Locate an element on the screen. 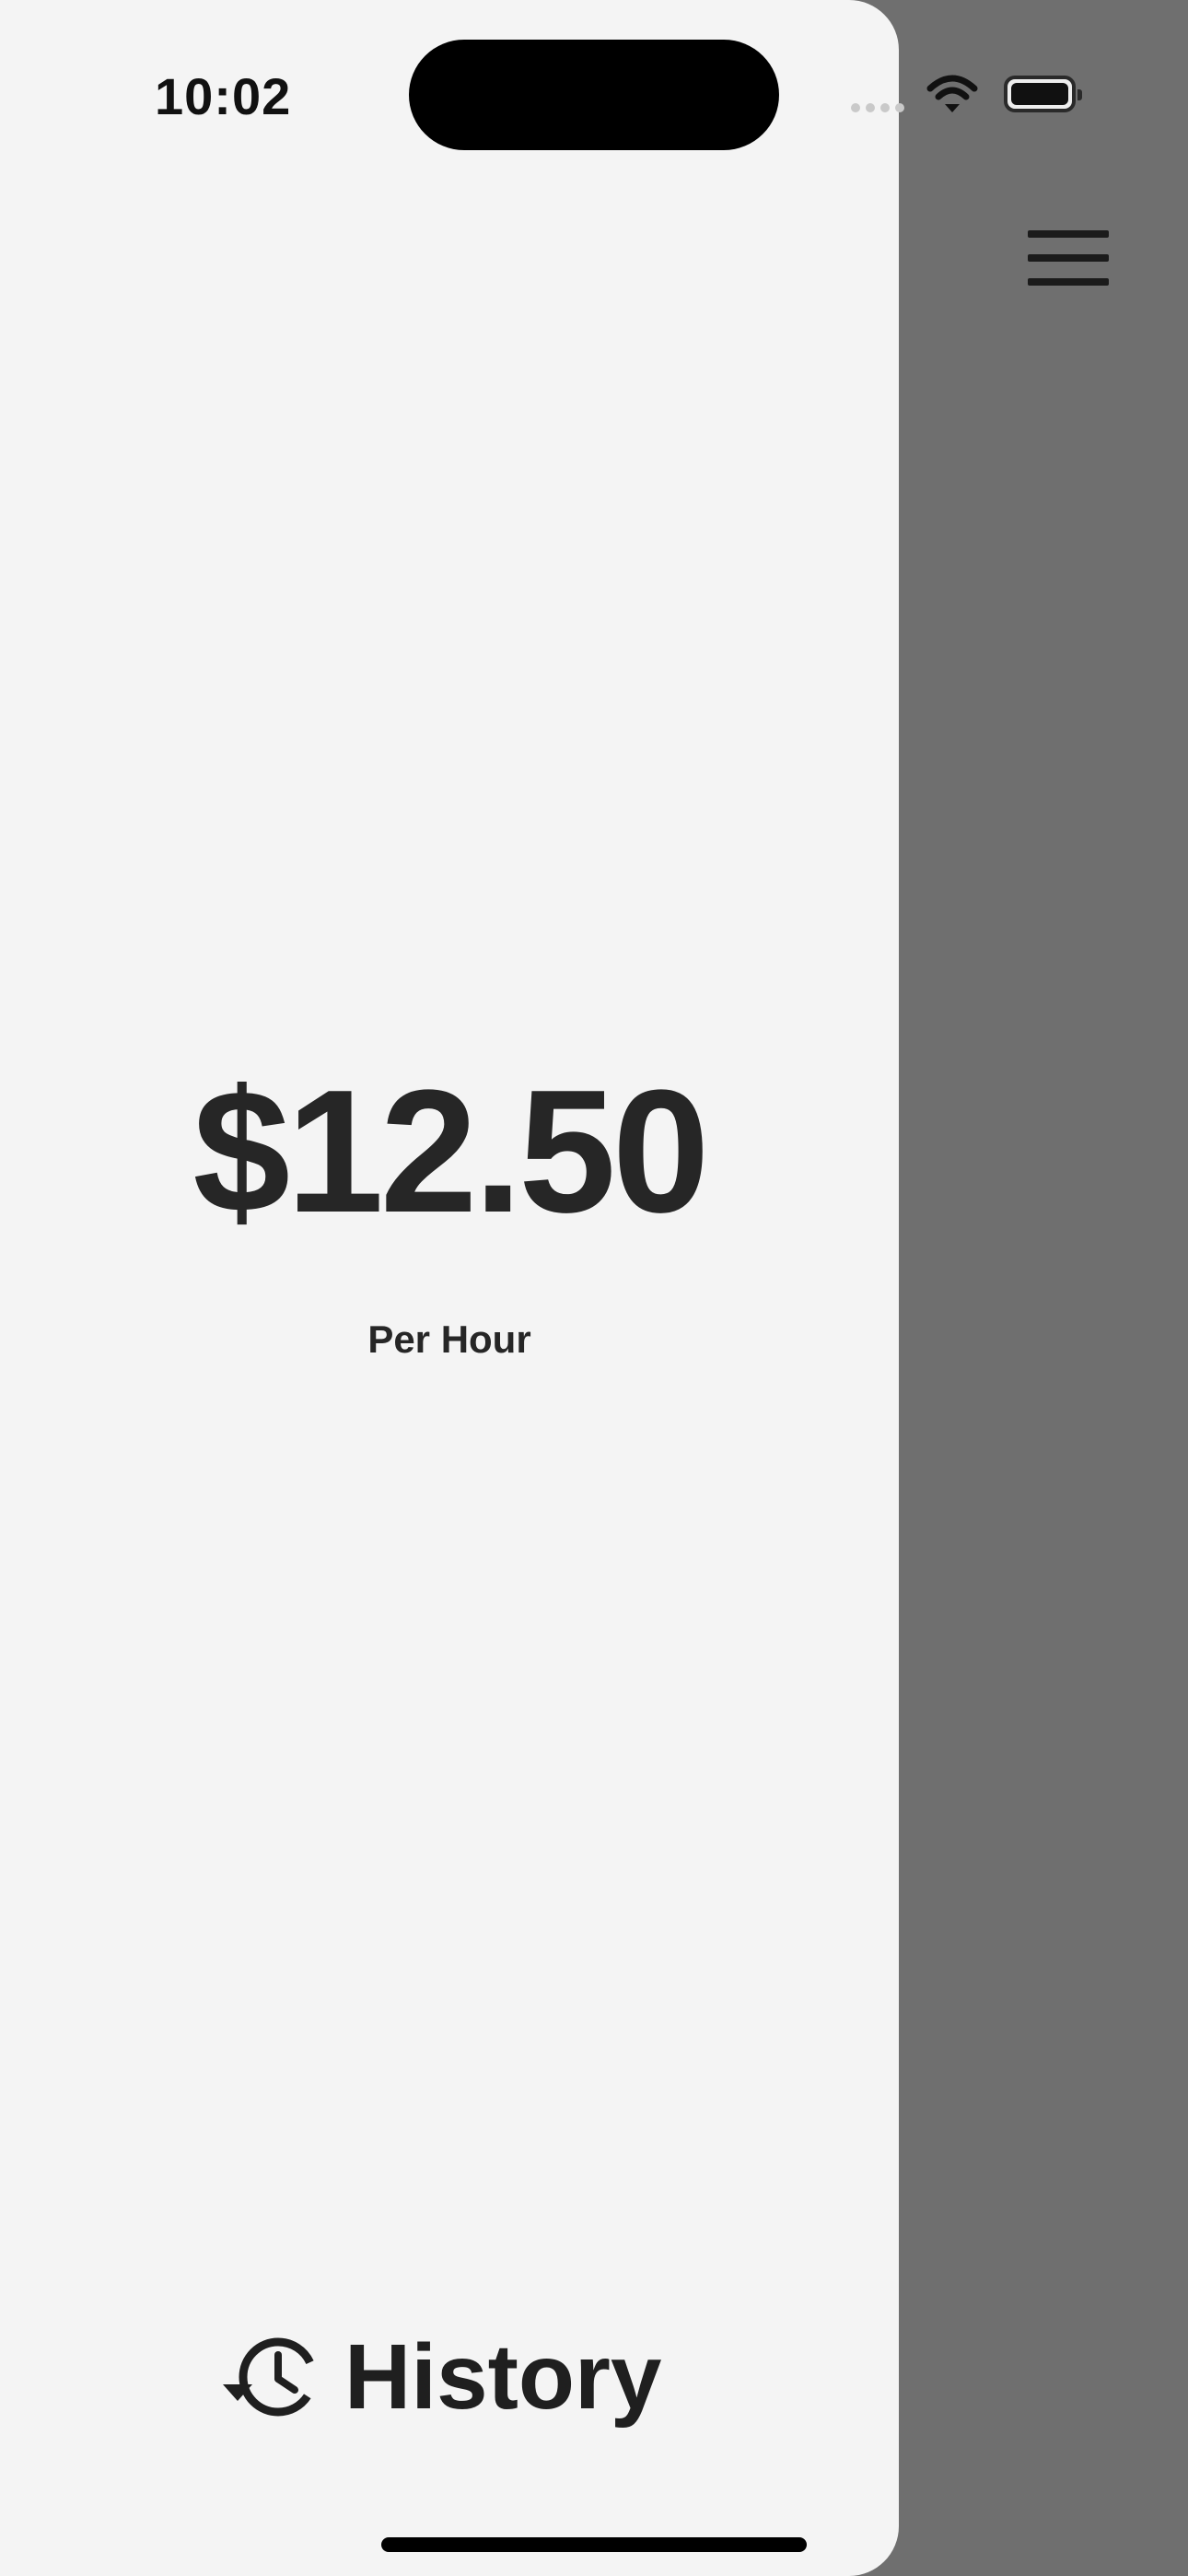  signal-icon is located at coordinates (877, 107).